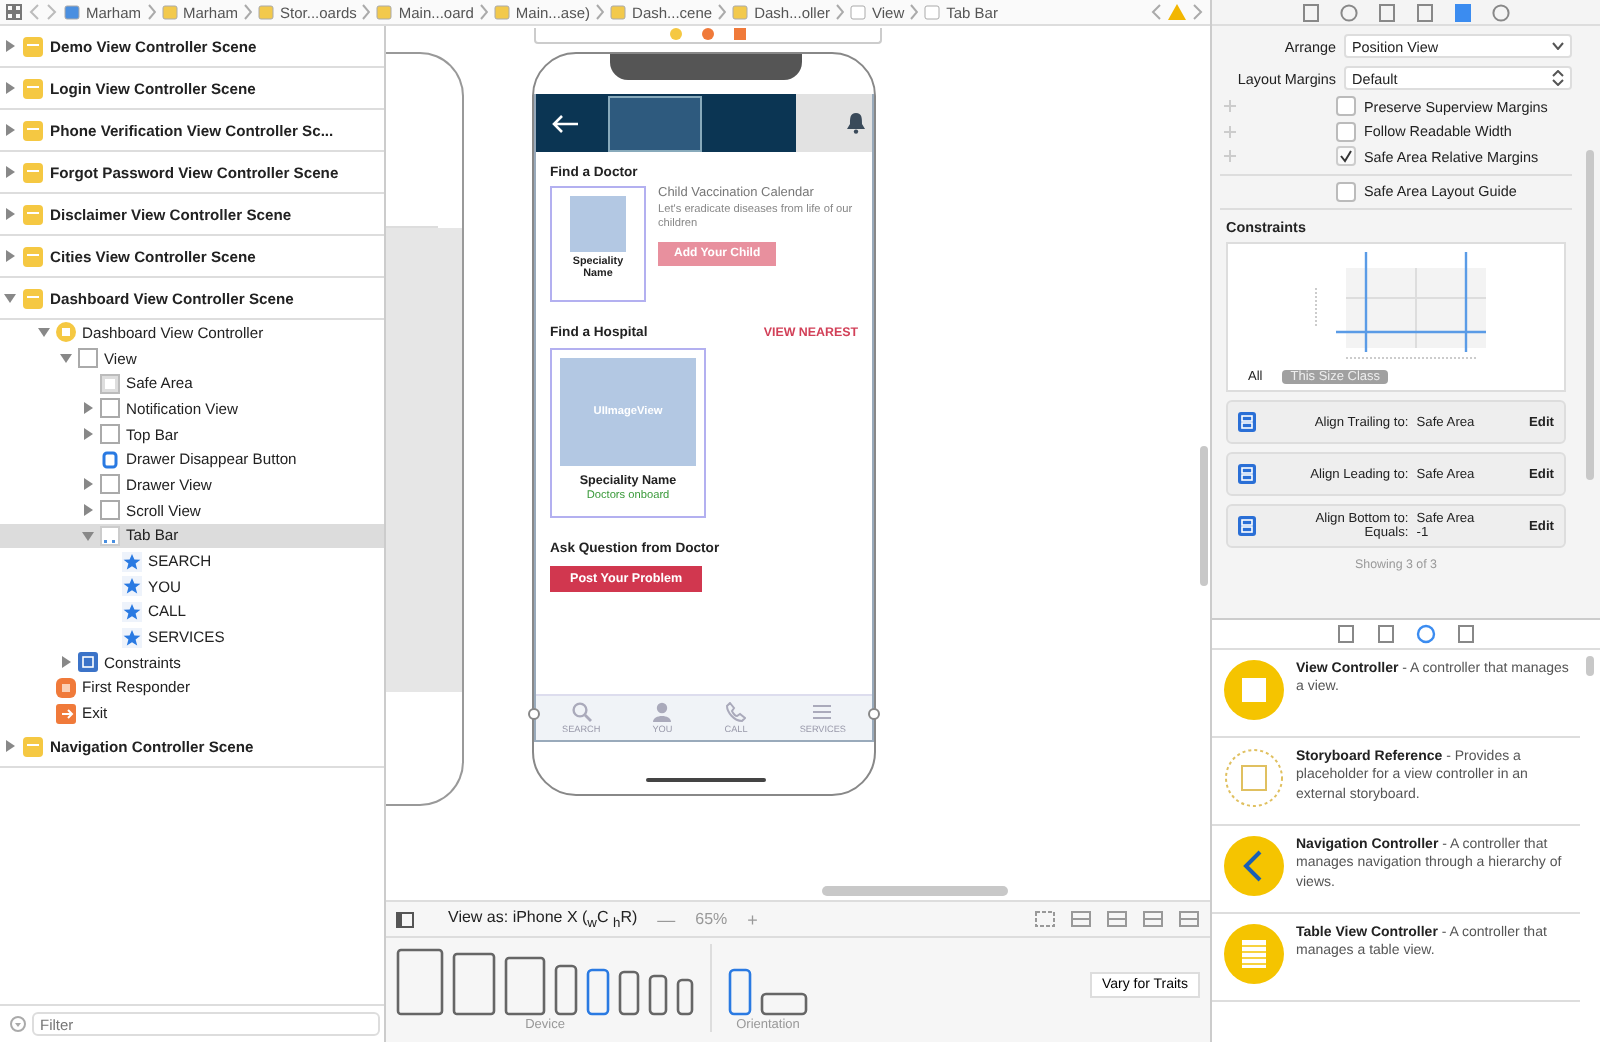 Image resolution: width=1600 pixels, height=1042 pixels. Describe the element at coordinates (110, 383) in the screenshot. I see `safe-area-icon` at that location.